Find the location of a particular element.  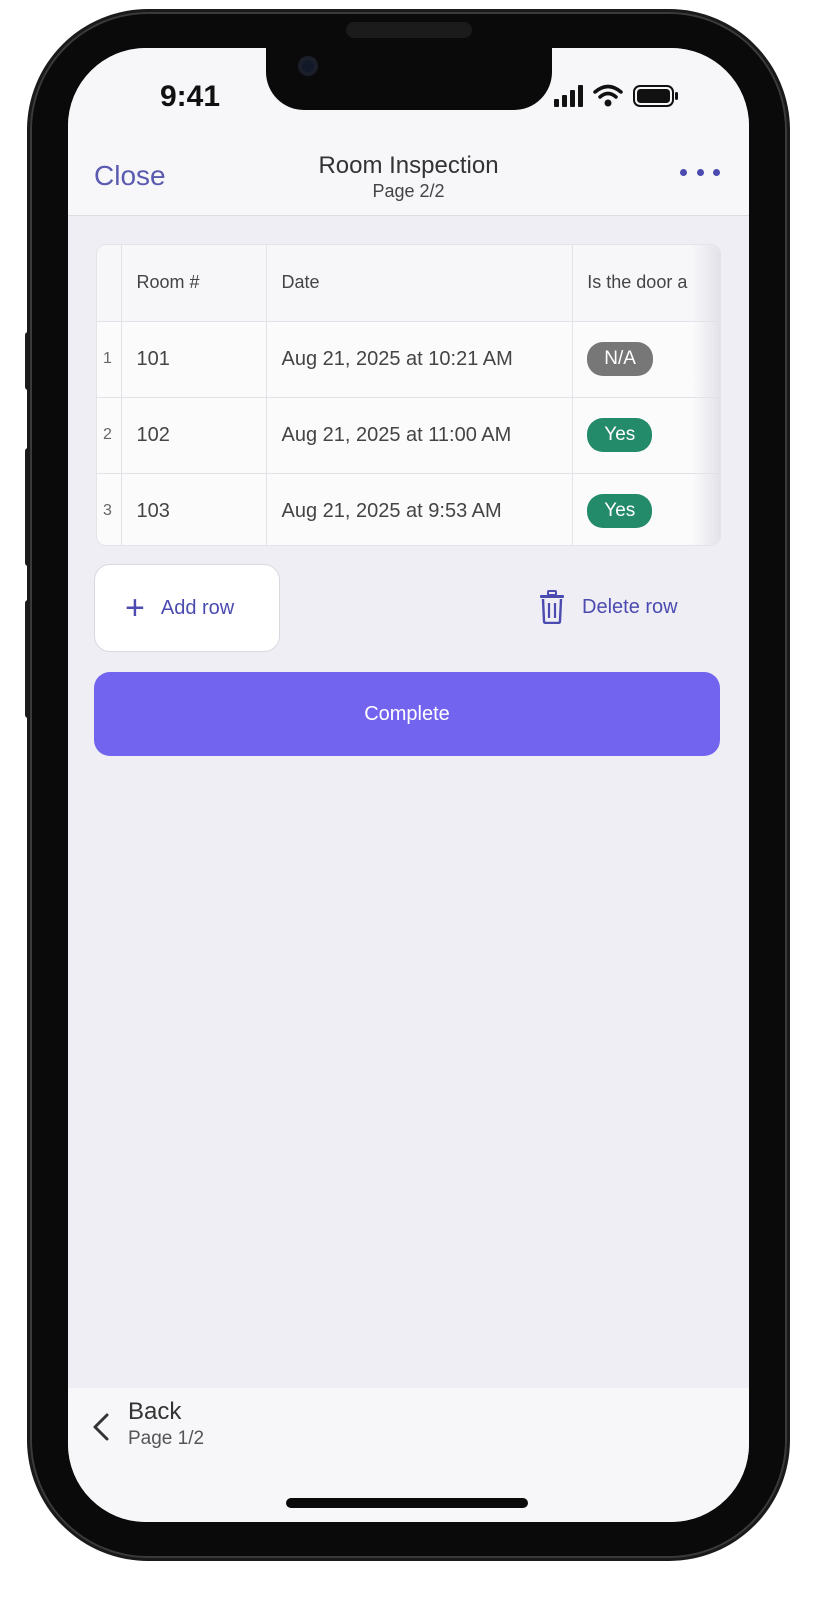

page-indicator: Page 2/2 is located at coordinates (408, 191).